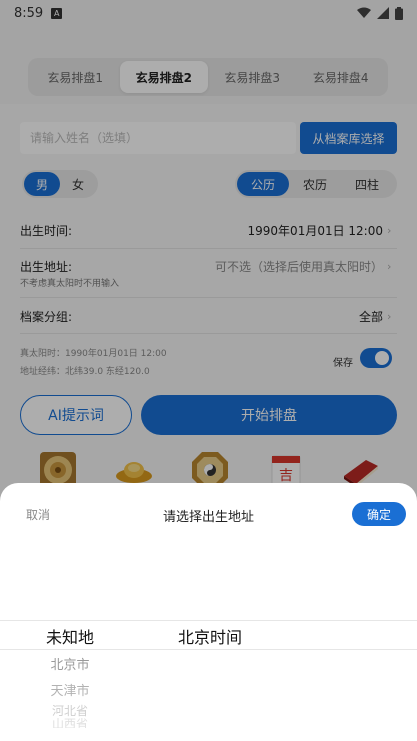 Image resolution: width=417 pixels, height=741 pixels. What do you see at coordinates (70, 723) in the screenshot?
I see `picker-item: 山西省` at bounding box center [70, 723].